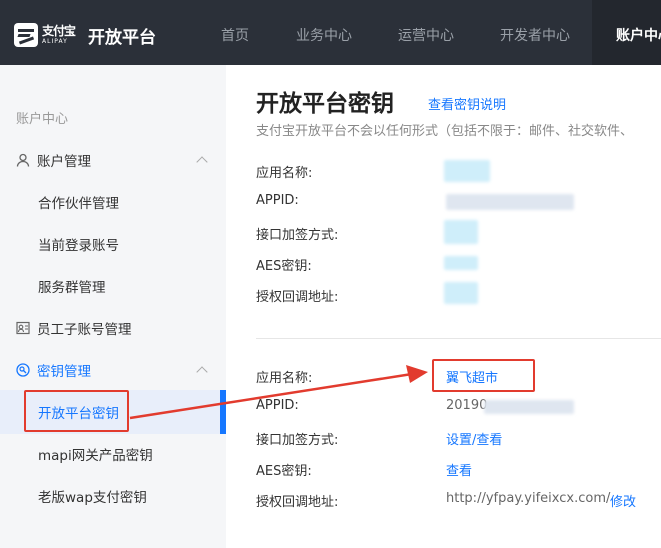  What do you see at coordinates (235, 35) in the screenshot?
I see `nav-home: 首页` at bounding box center [235, 35].